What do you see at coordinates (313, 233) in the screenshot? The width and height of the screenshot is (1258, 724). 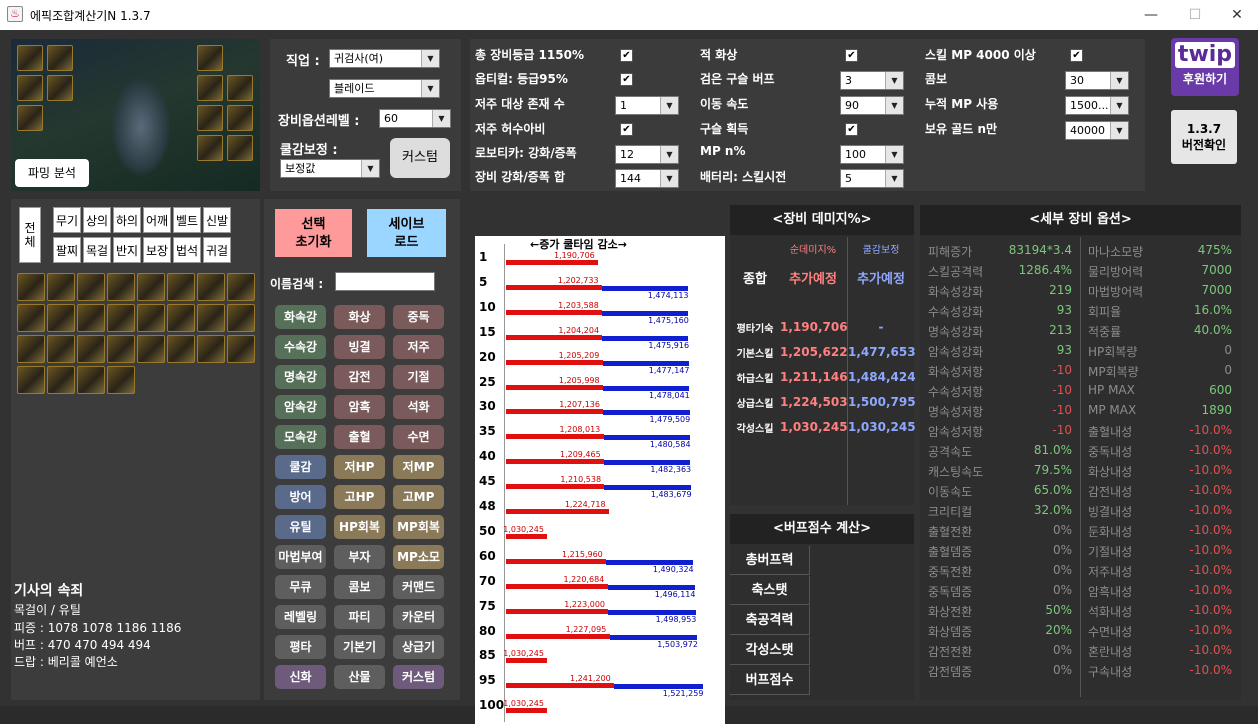 I see `reset-selection-button: 선택 초기화` at bounding box center [313, 233].